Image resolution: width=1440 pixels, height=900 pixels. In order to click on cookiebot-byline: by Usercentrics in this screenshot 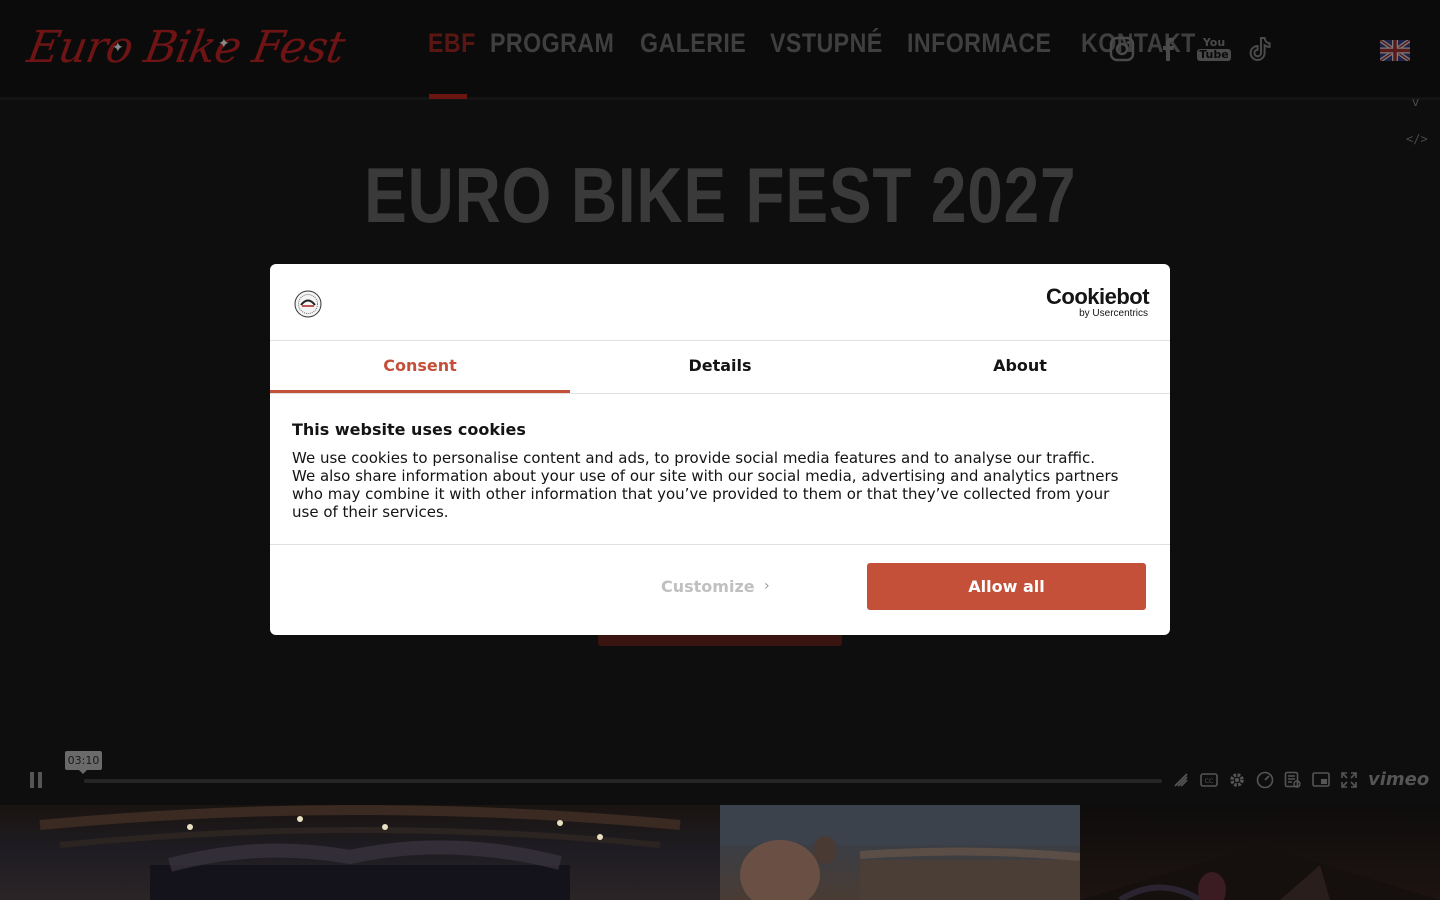, I will do `click(1113, 313)`.